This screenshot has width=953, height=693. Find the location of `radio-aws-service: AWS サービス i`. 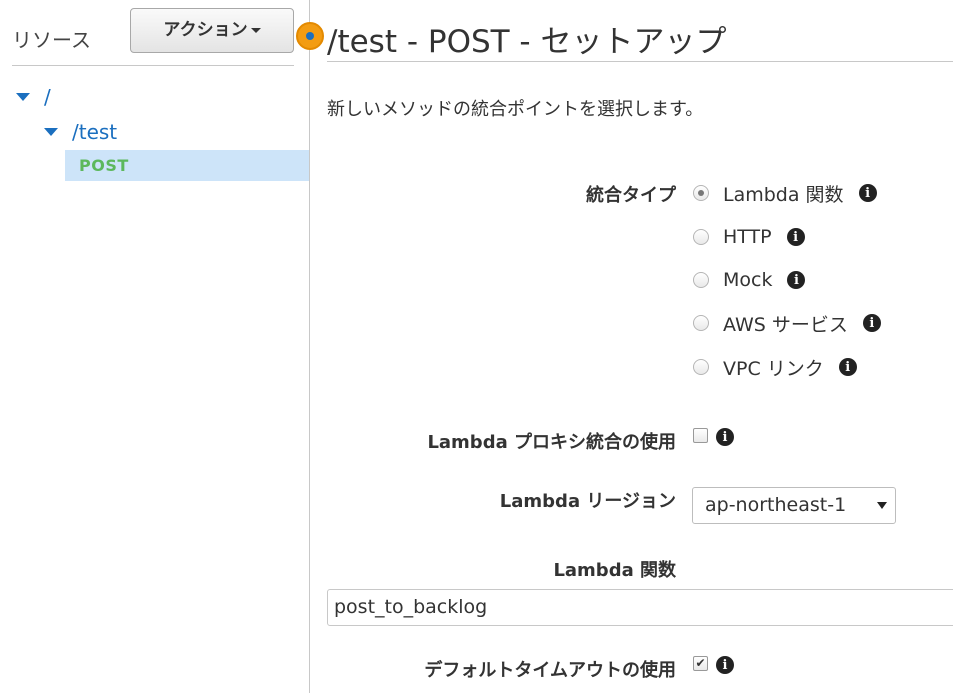

radio-aws-service: AWS サービス i is located at coordinates (787, 323).